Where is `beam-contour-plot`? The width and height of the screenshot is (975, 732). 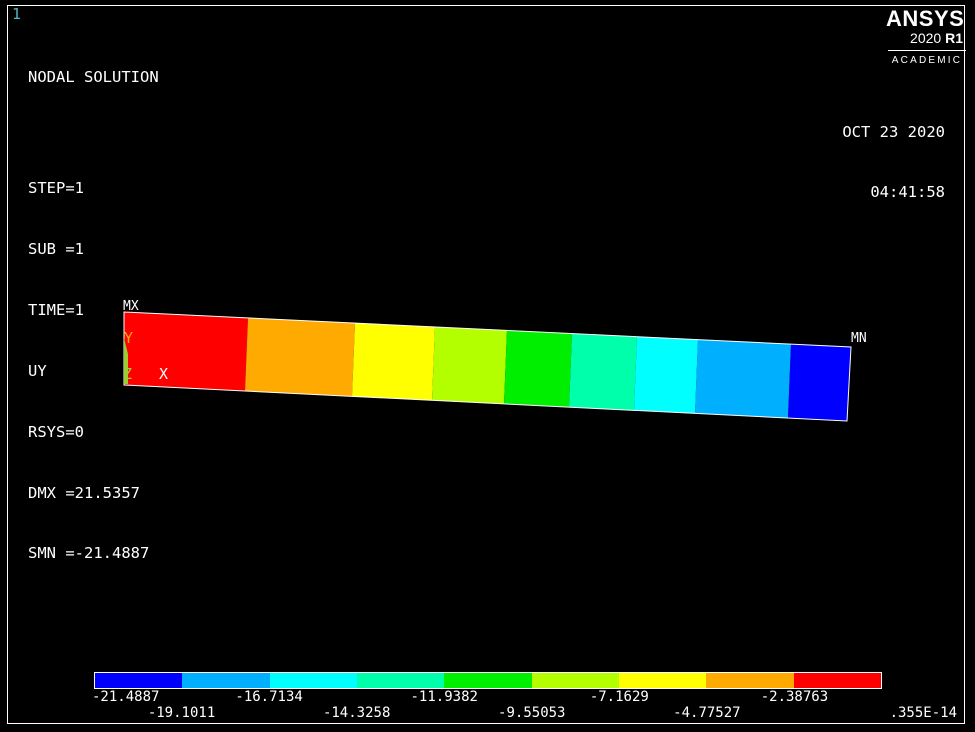
beam-contour-plot is located at coordinates (487, 366).